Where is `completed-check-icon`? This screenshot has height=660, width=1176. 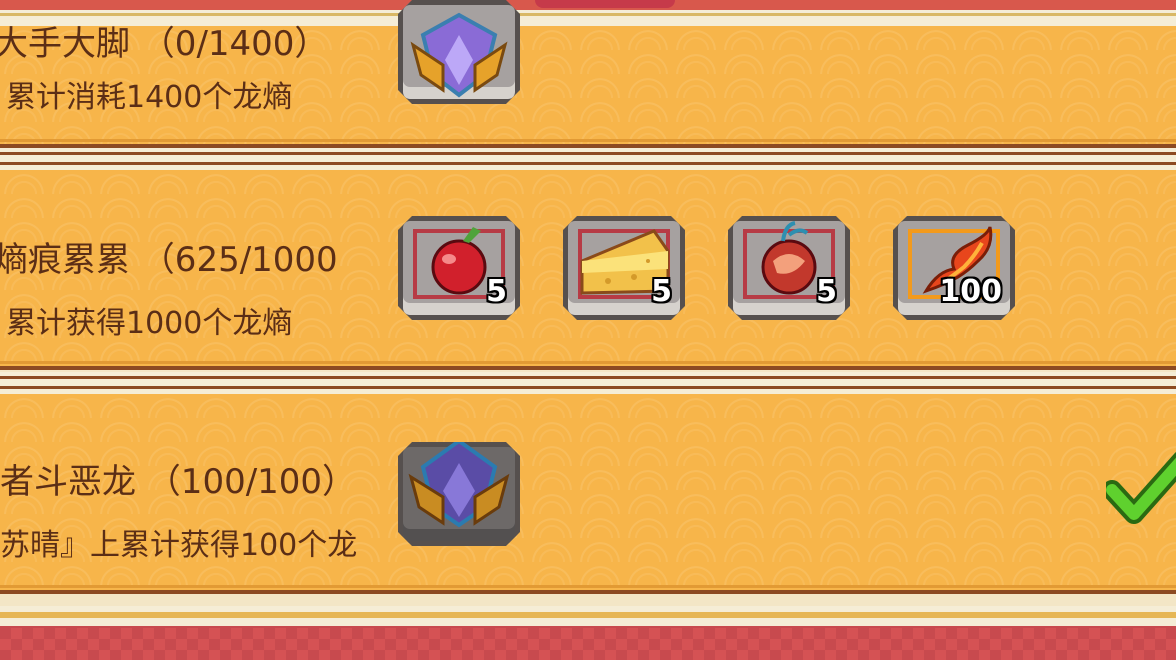 completed-check-icon is located at coordinates (1141, 488).